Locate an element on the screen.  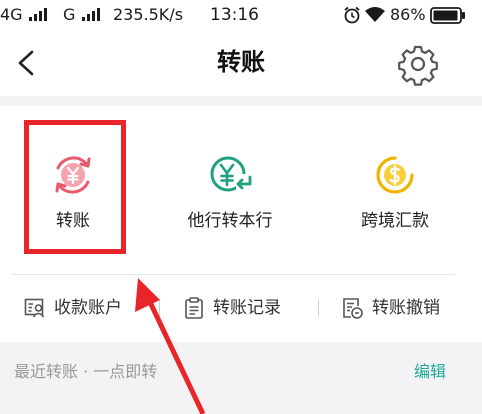
recent-transfers-title: 最近转账 · 一点即转 is located at coordinates (86, 371).